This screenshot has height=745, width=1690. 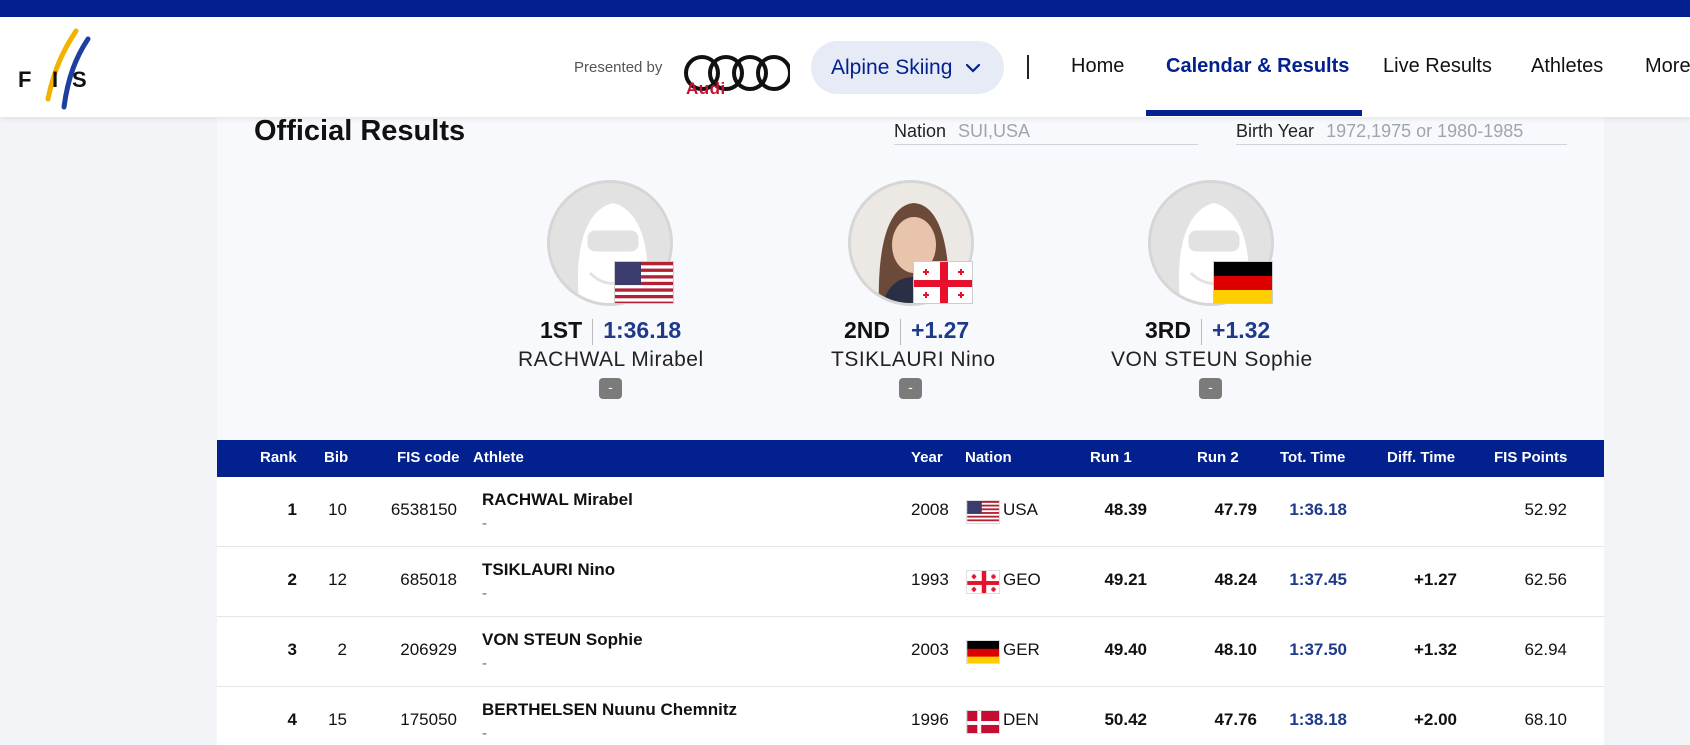 I want to click on cell-run2: 48.24, so click(x=1235, y=579).